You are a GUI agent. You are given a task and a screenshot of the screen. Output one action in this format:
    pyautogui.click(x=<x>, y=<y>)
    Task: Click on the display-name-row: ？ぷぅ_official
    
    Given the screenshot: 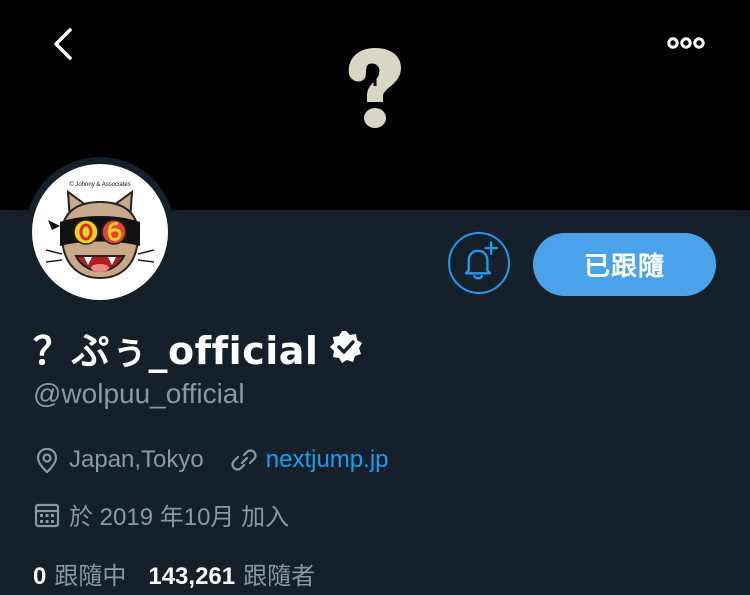 What is the action you would take?
    pyautogui.click(x=198, y=347)
    